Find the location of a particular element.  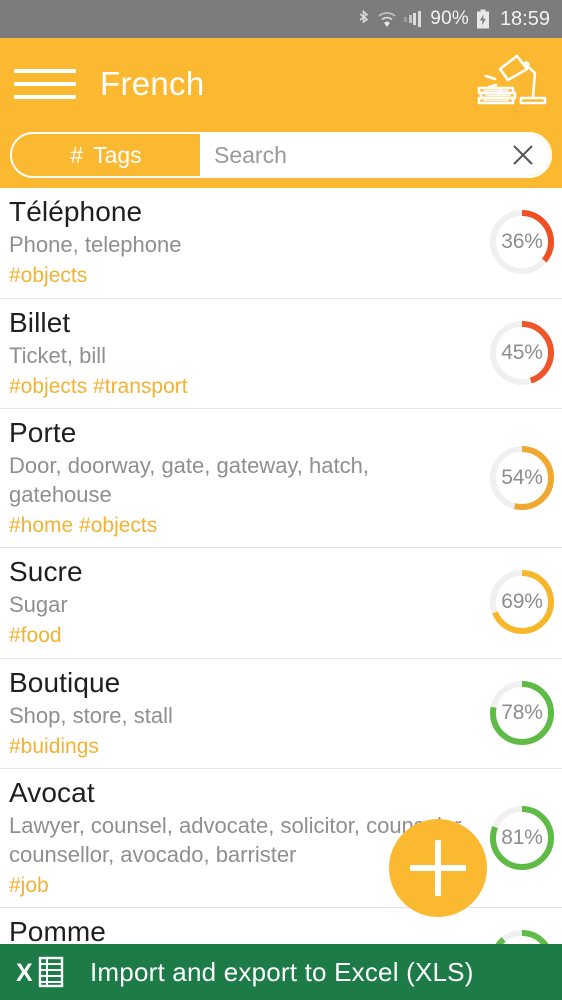

word-term: Avocat is located at coordinates (52, 793).